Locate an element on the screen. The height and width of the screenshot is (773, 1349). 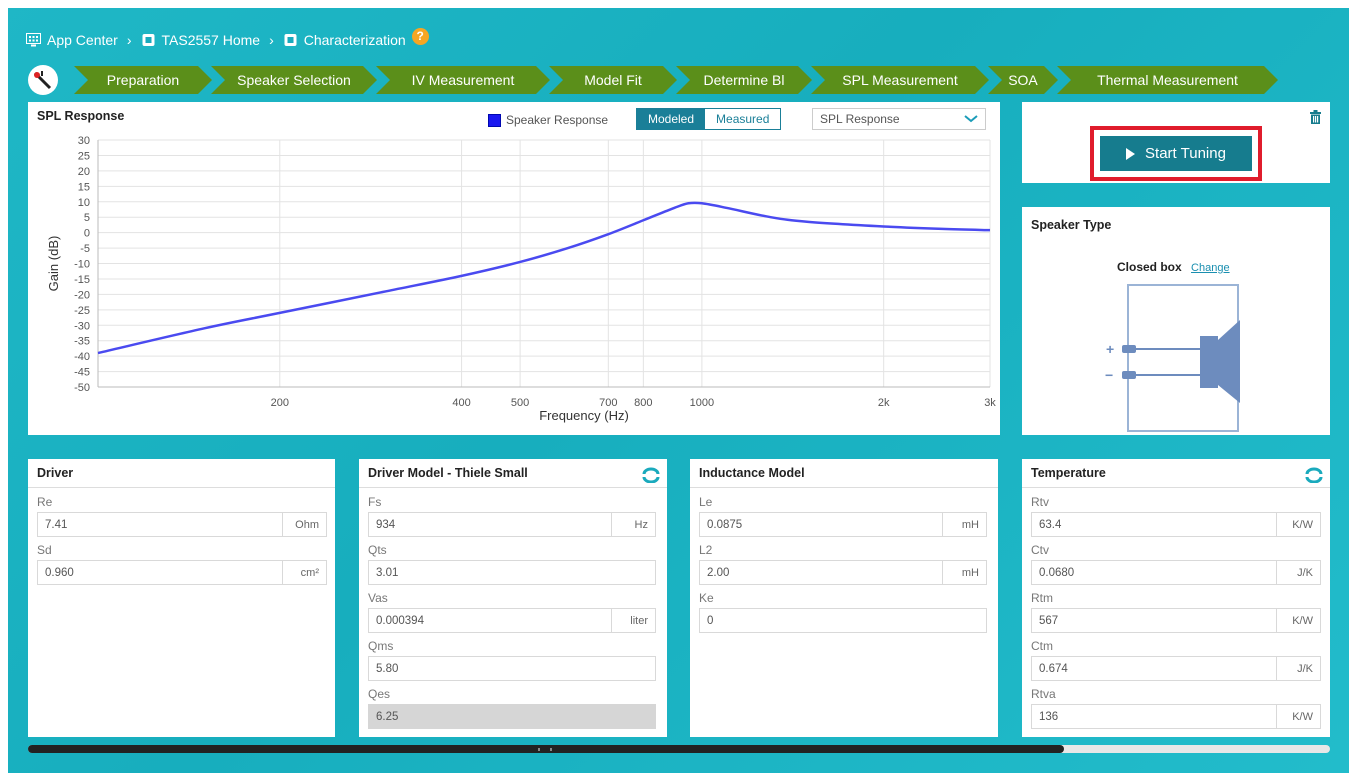
breadcrumb-app-center: App Center is located at coordinates (72, 40).